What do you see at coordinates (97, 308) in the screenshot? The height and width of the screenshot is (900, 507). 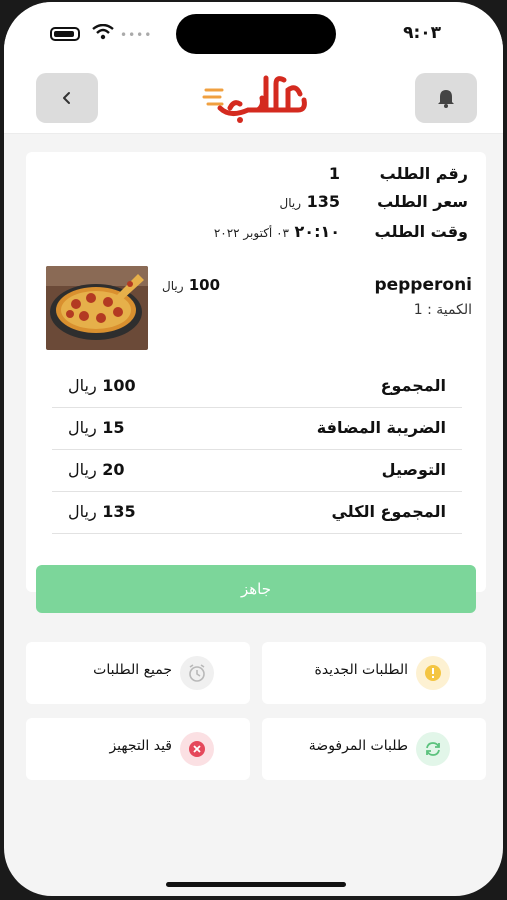 I see `pizza-image` at bounding box center [97, 308].